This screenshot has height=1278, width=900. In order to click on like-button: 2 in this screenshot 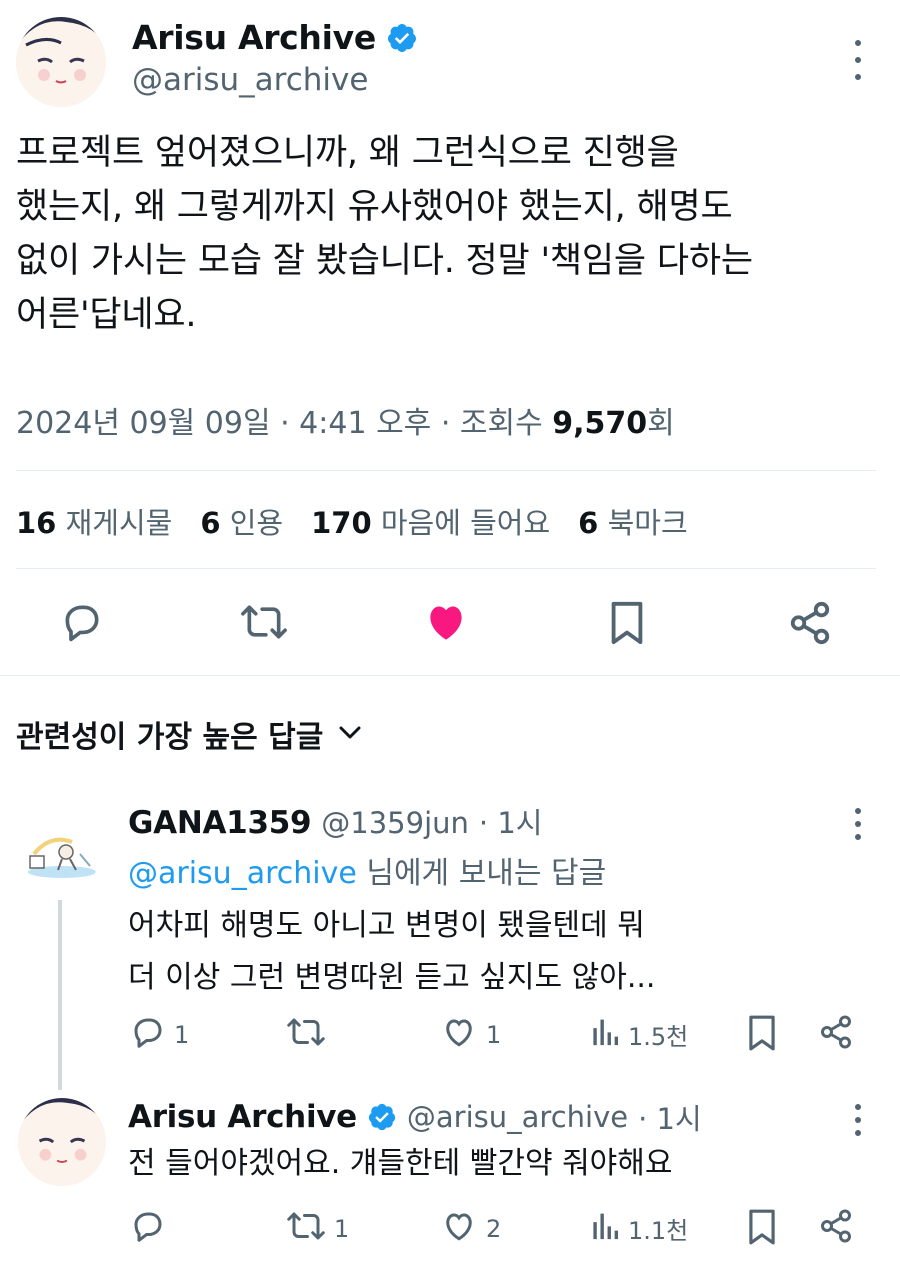, I will do `click(470, 1229)`.